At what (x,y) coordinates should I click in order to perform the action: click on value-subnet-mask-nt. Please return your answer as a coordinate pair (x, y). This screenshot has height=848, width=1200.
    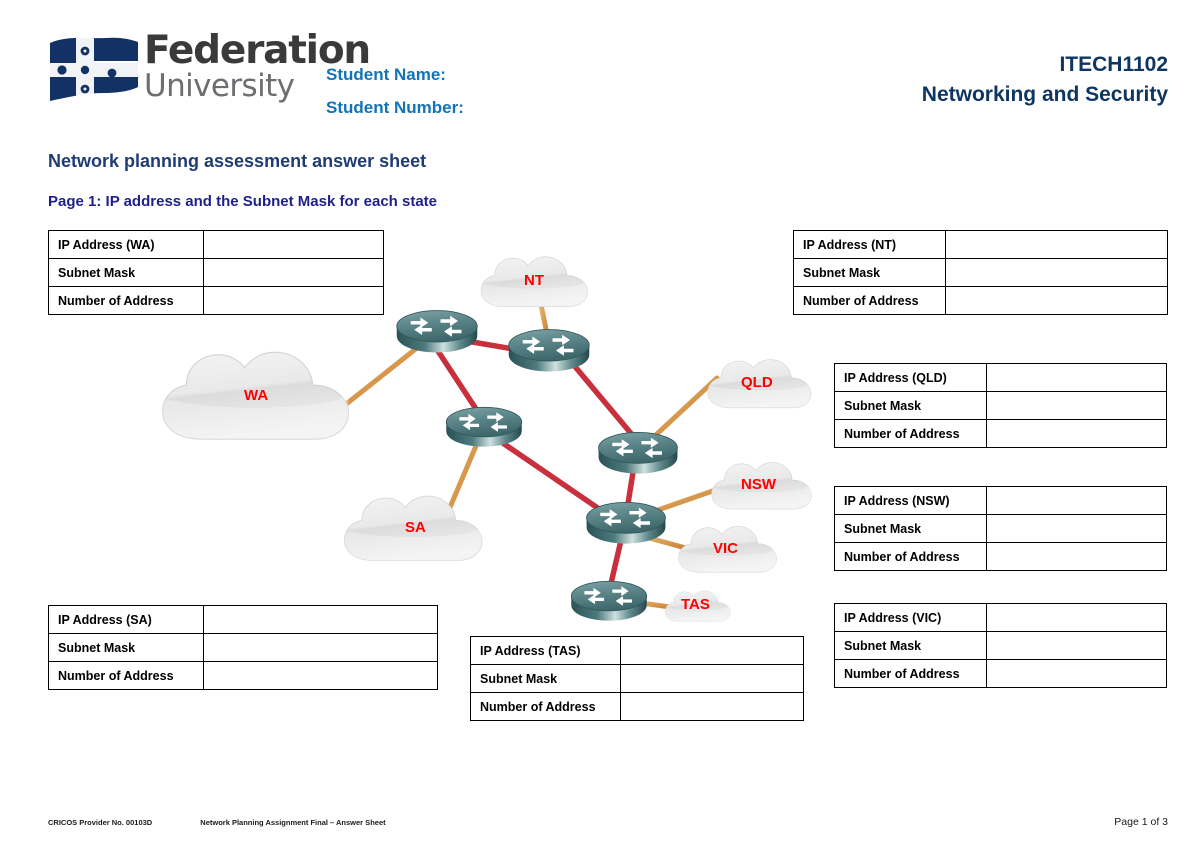
    Looking at the image, I should click on (1056, 272).